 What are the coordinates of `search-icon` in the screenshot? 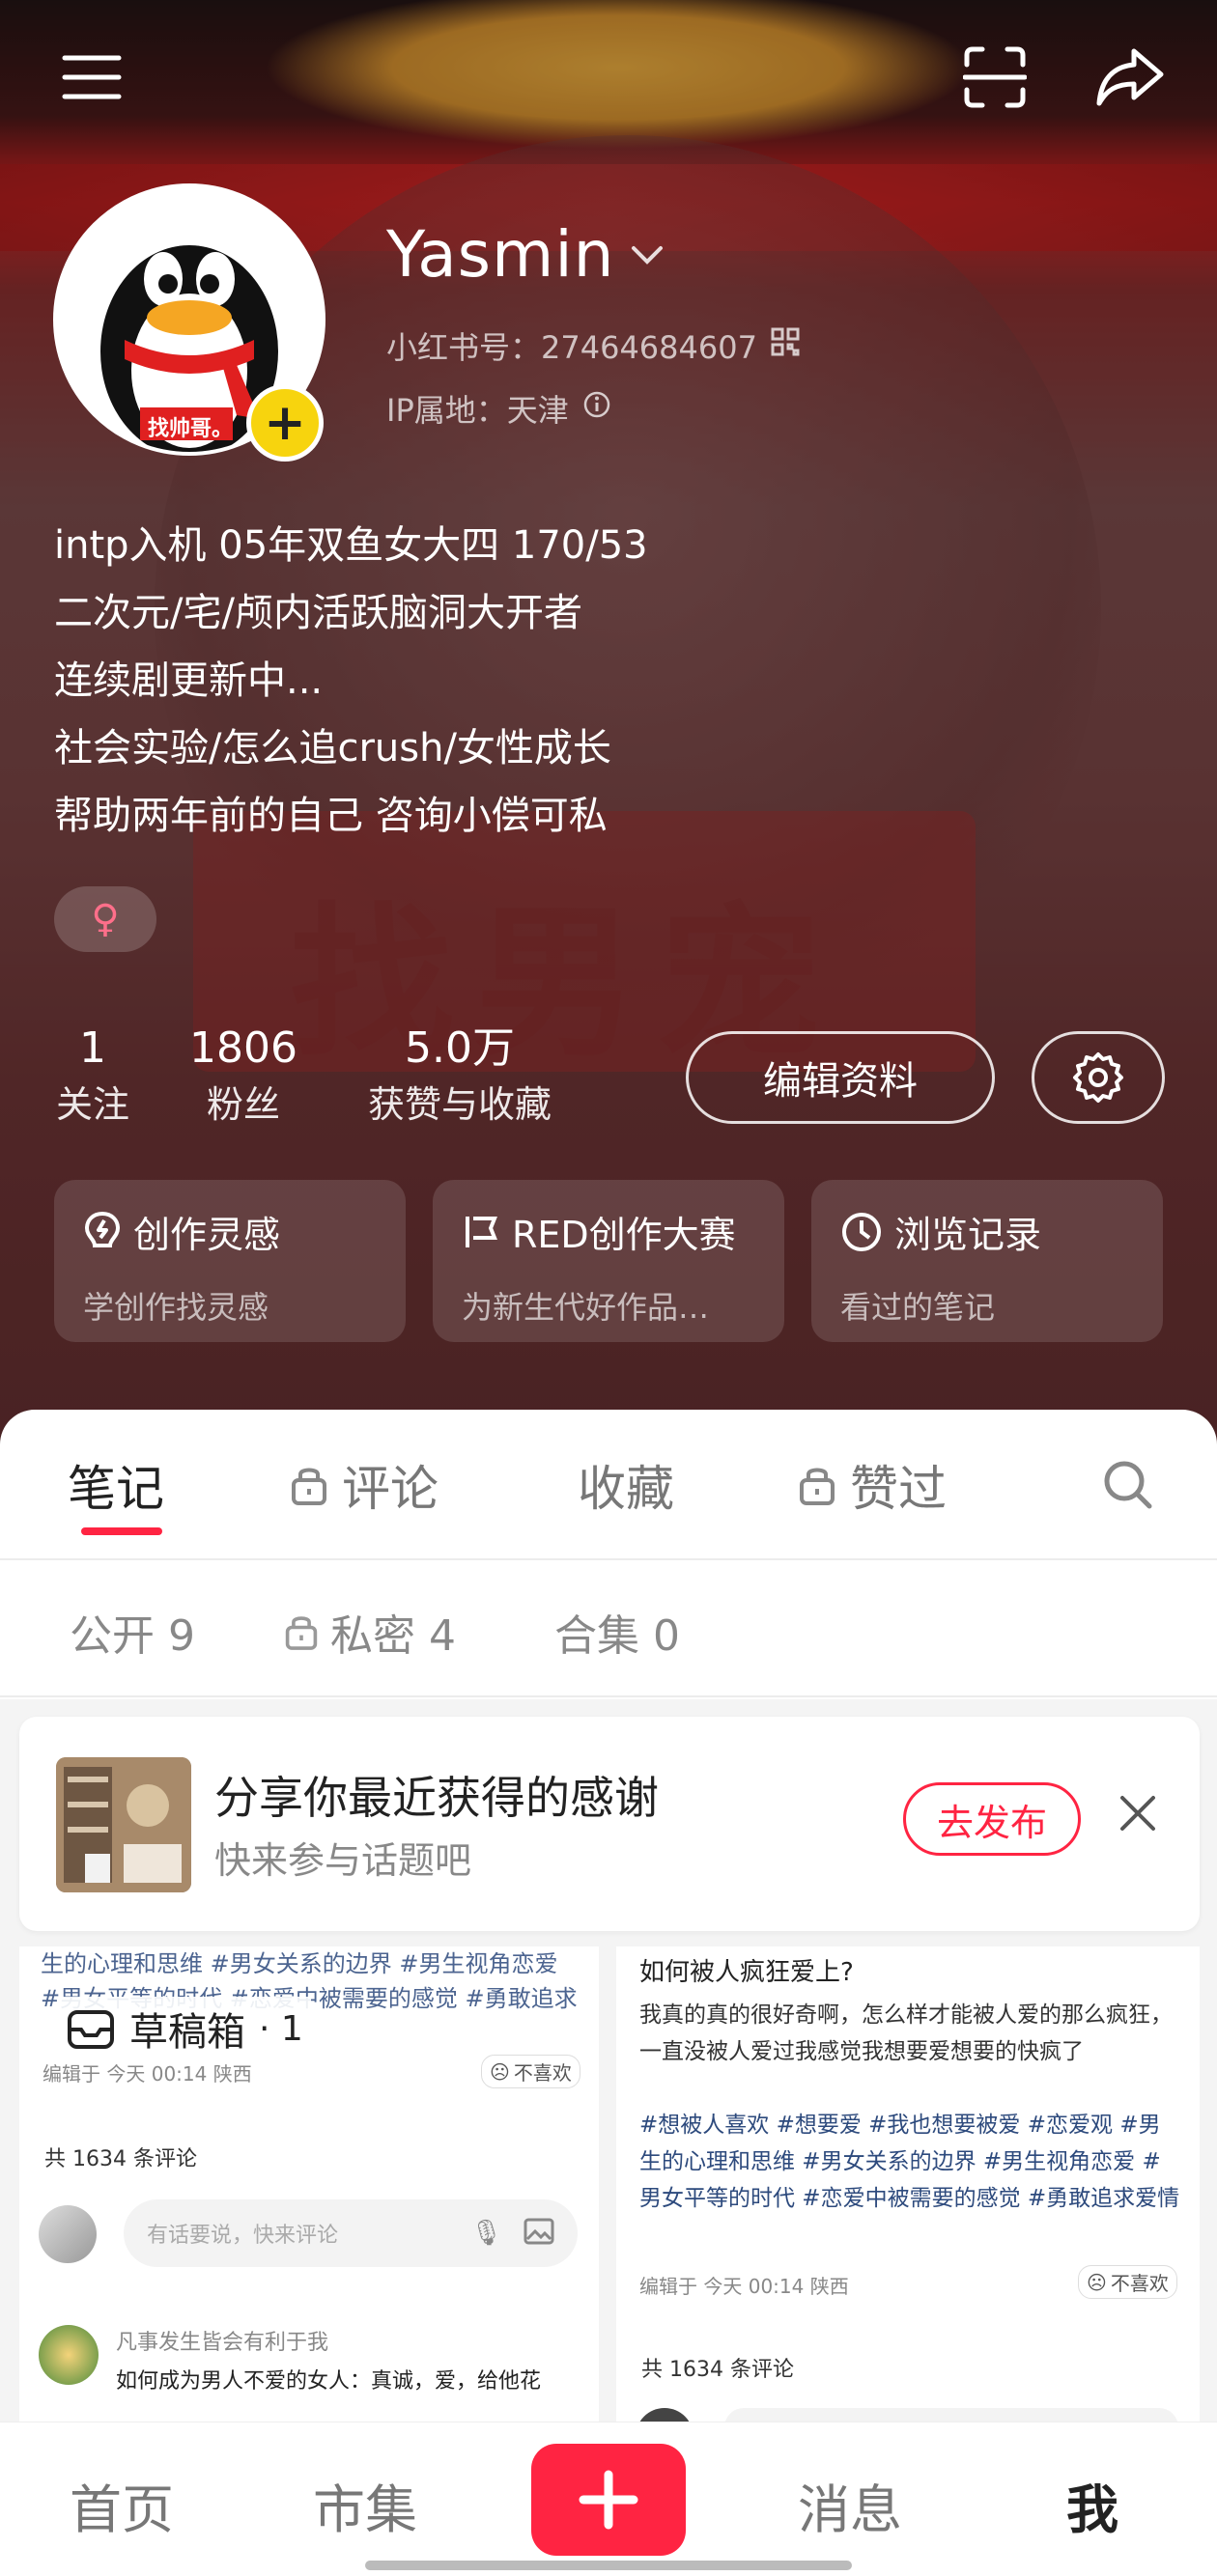 It's located at (1128, 1485).